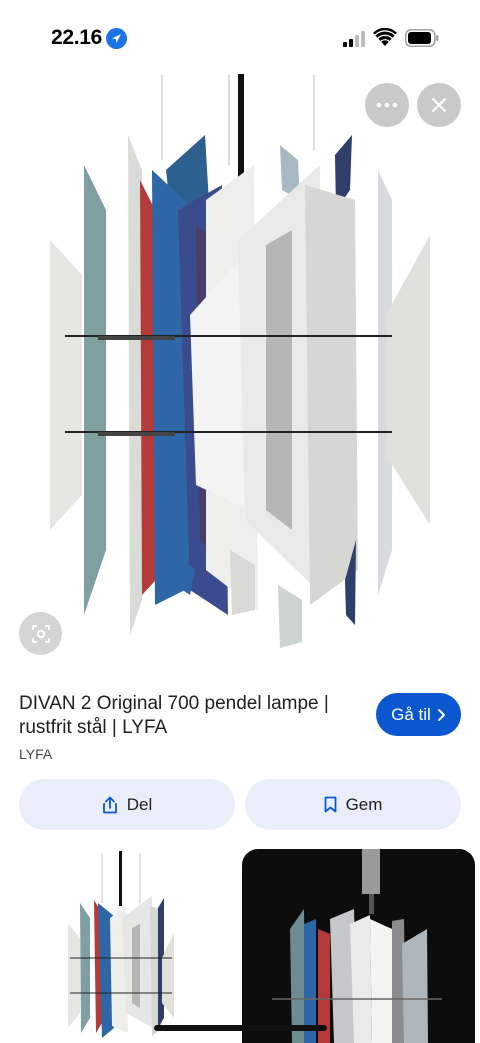 The height and width of the screenshot is (1043, 480). I want to click on chevron-right-icon, so click(441, 714).